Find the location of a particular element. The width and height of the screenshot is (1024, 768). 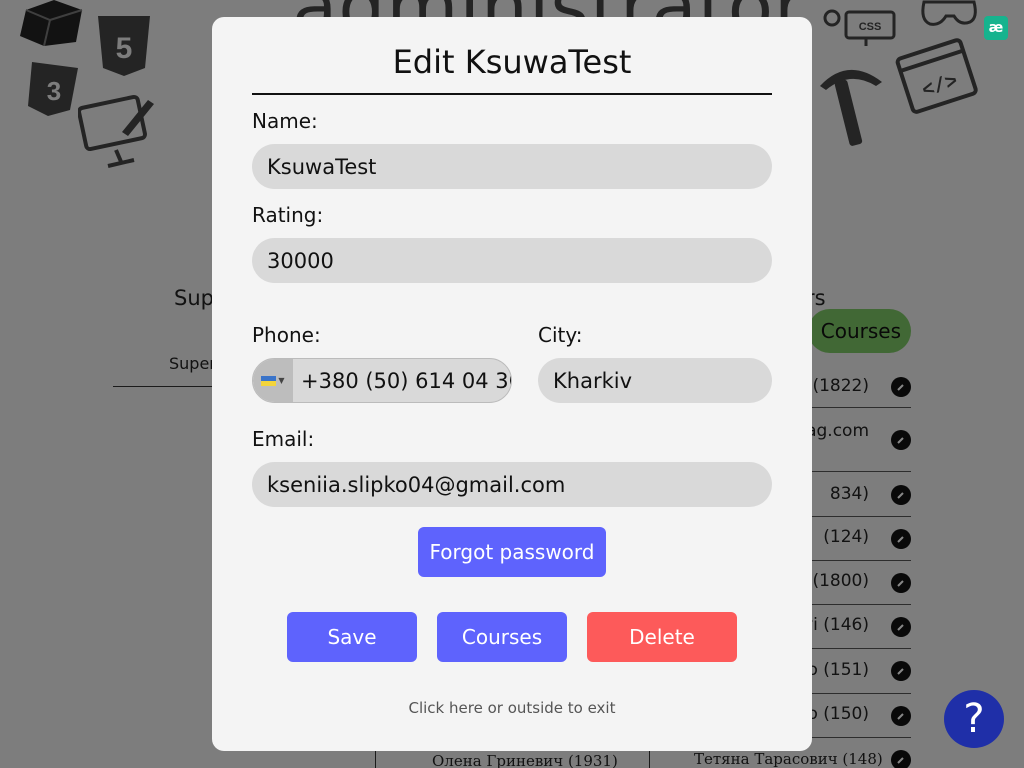

ukraine-flag-icon is located at coordinates (269, 380).